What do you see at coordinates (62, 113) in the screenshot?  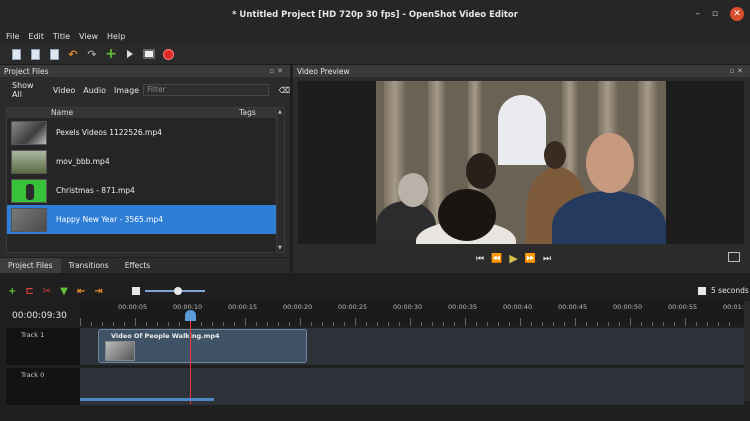 I see `column-name: Name` at bounding box center [62, 113].